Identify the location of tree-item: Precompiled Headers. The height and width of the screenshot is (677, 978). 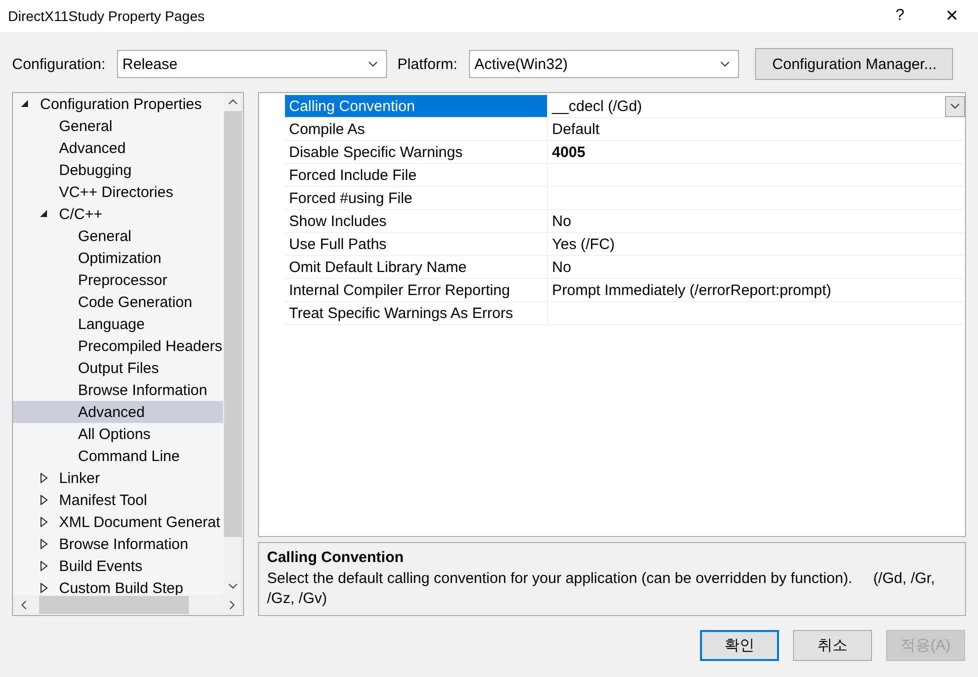
(118, 346).